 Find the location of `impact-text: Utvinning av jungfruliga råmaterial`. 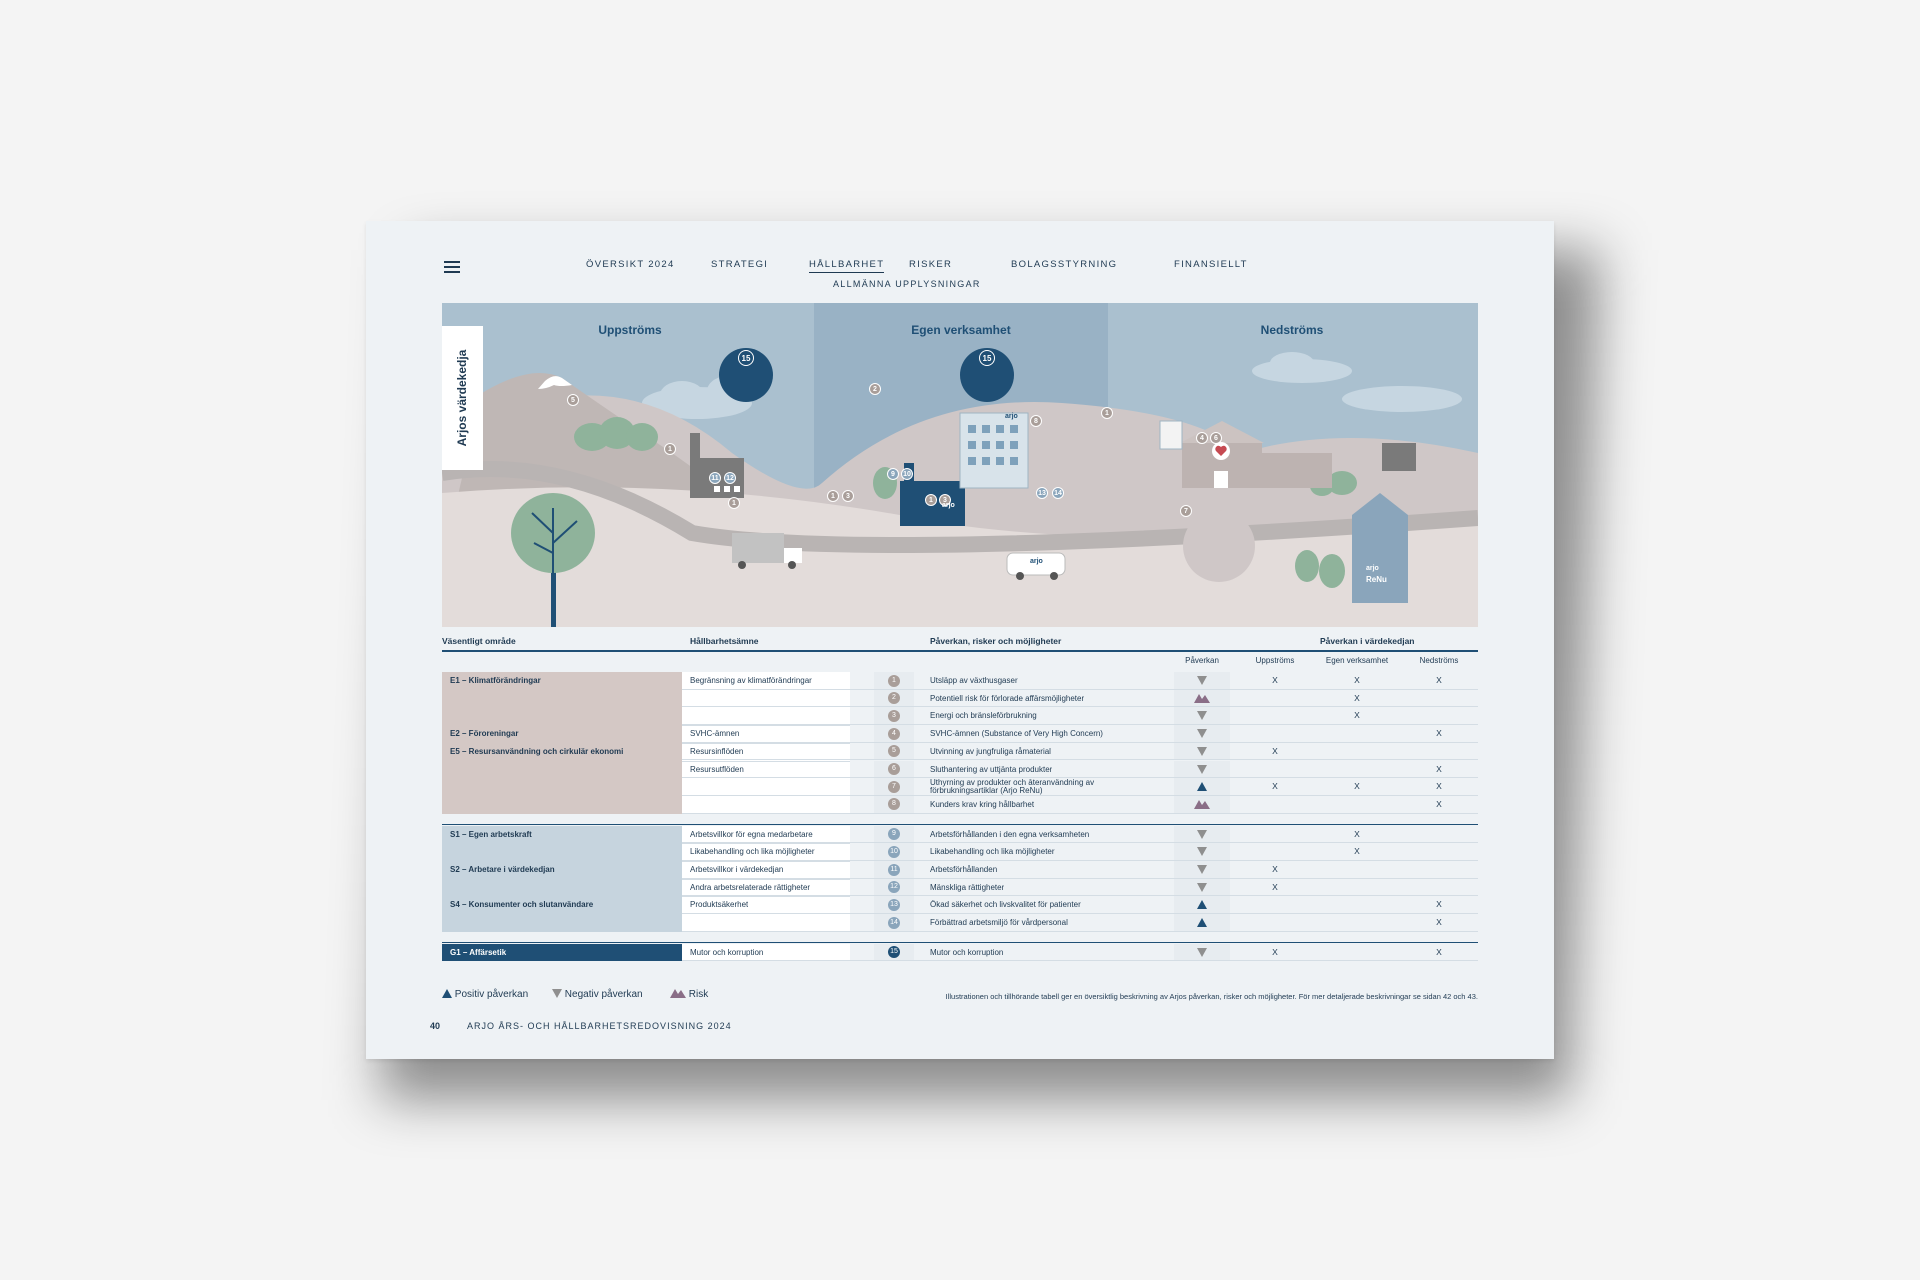

impact-text: Utvinning av jungfruliga råmaterial is located at coordinates (990, 751).